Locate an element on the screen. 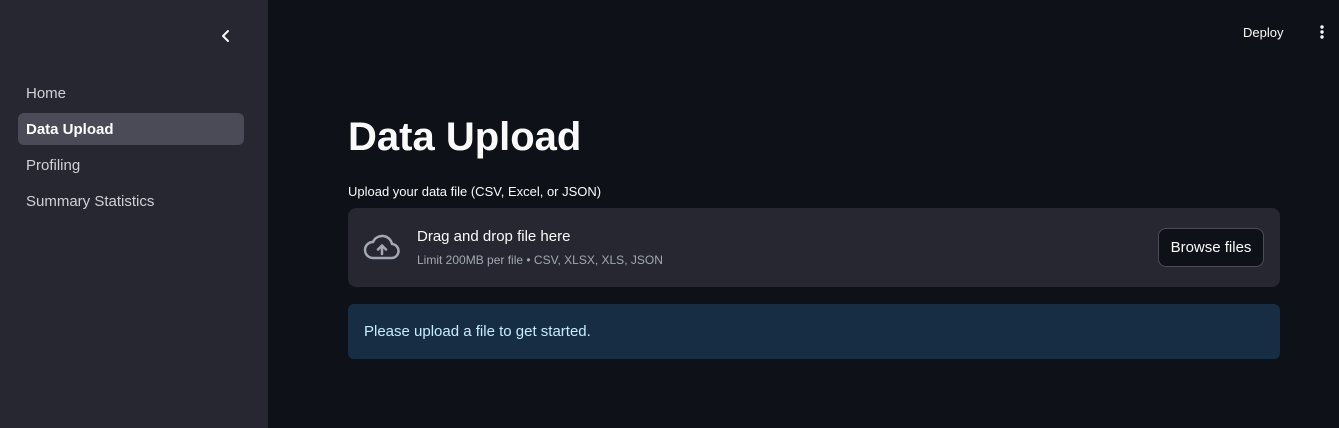 This screenshot has width=1339, height=428. info-message: Please upload a file to get started. is located at coordinates (477, 331).